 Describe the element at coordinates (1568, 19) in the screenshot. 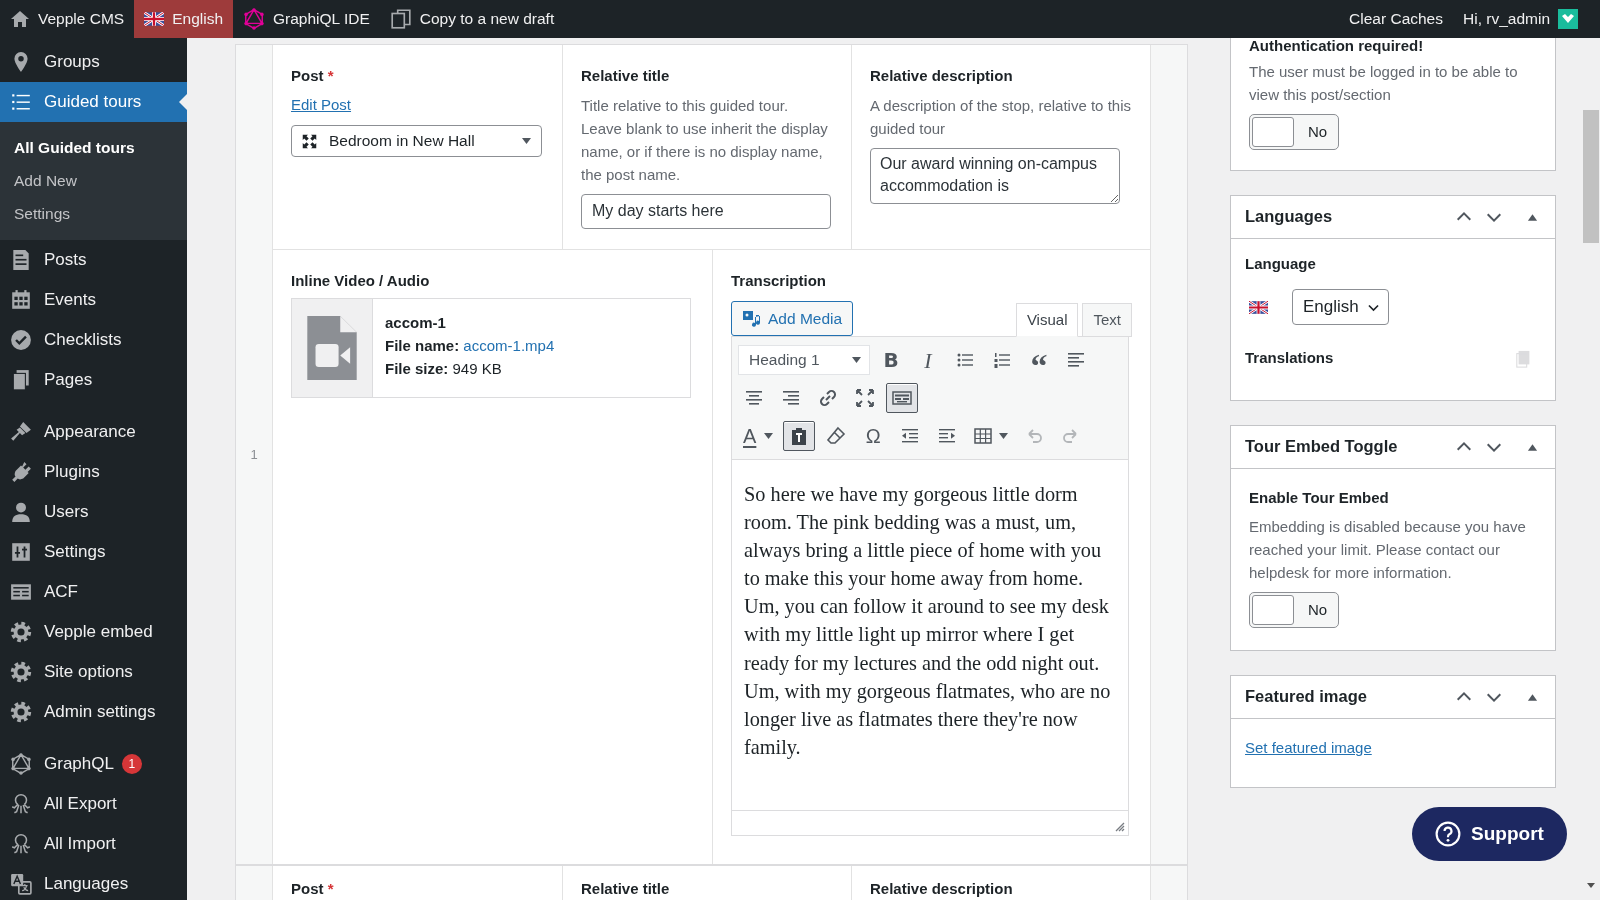

I see `avatar-icon` at that location.